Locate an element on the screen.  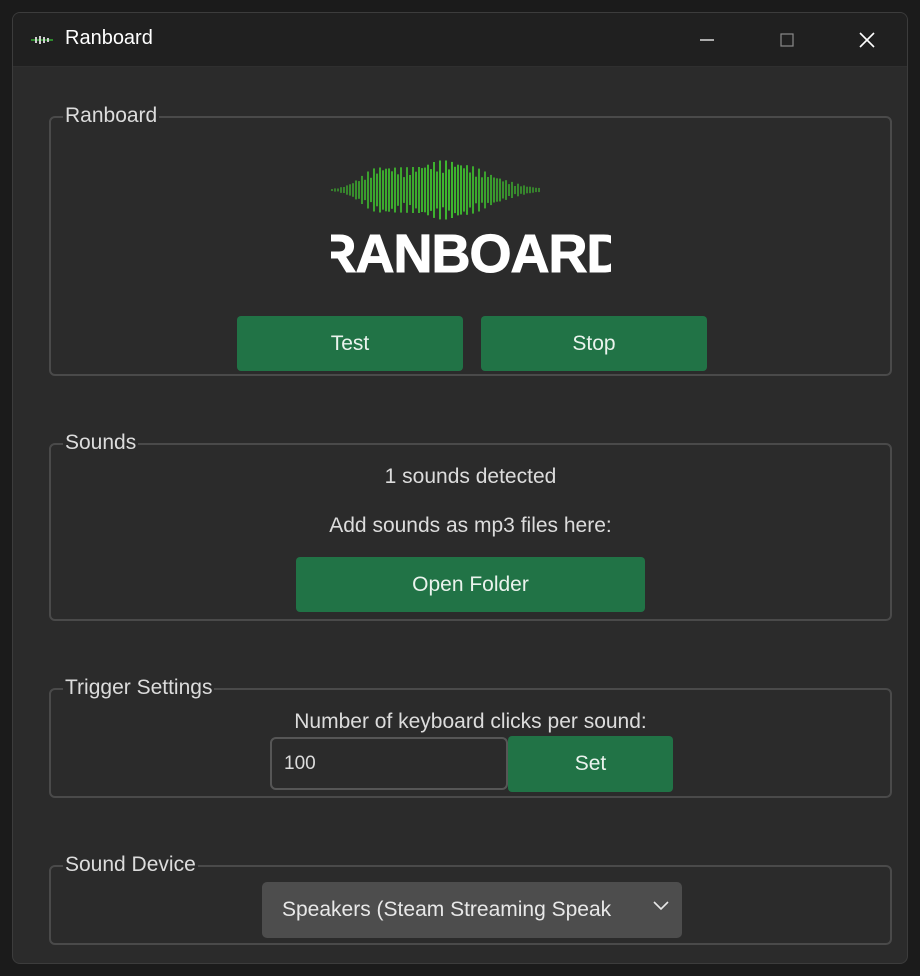
maximize-button is located at coordinates (787, 40).